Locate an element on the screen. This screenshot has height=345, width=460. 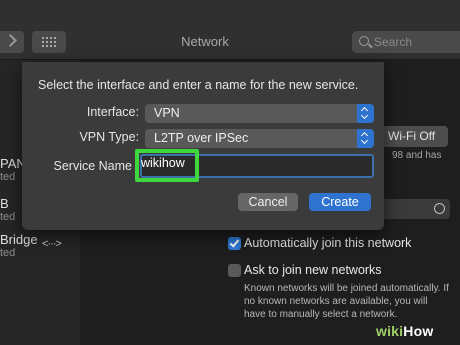
service-item: Bridge ted is located at coordinates (19, 245).